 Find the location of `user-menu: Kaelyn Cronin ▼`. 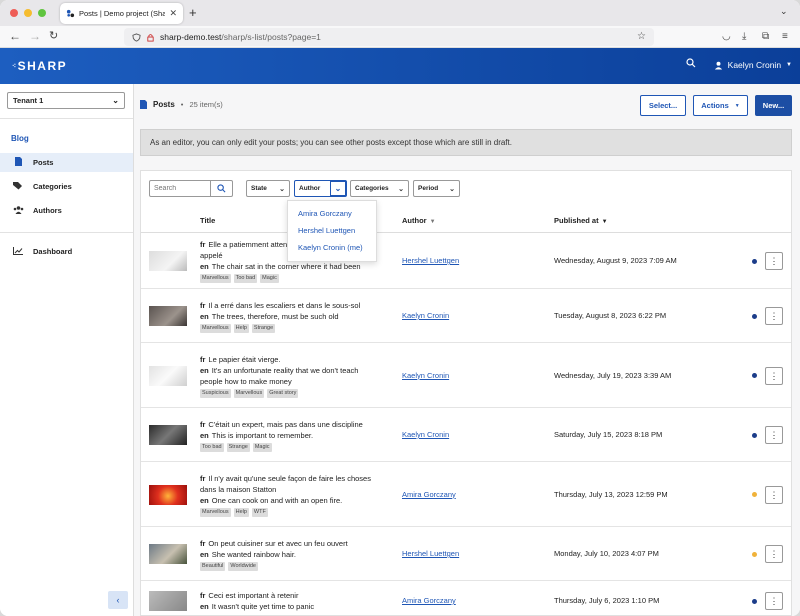

user-menu: Kaelyn Cronin ▼ is located at coordinates (753, 65).